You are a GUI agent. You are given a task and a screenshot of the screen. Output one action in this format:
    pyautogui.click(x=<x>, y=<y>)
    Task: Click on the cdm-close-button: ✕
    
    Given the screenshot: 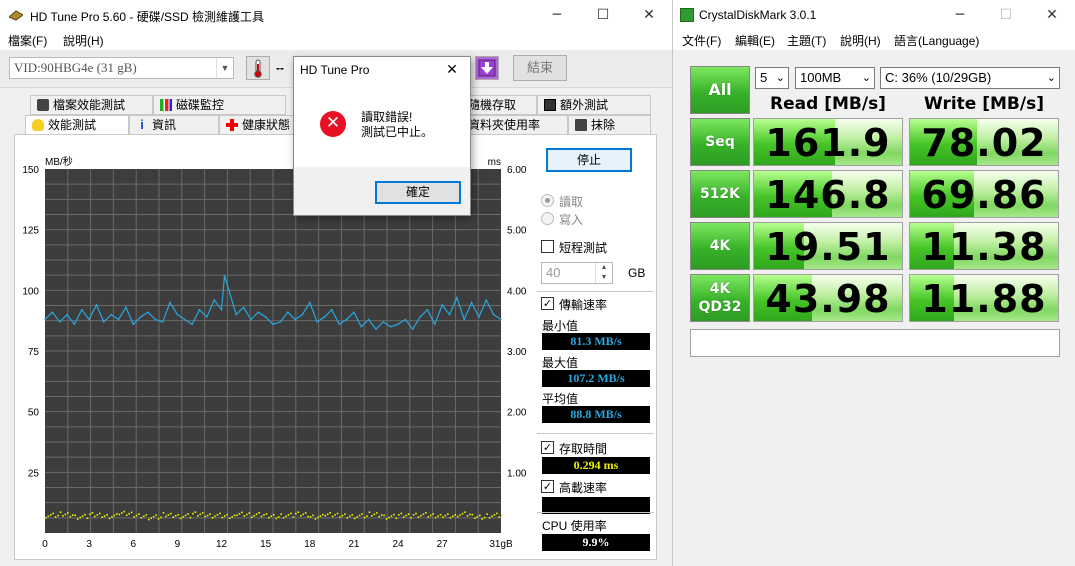 What is the action you would take?
    pyautogui.click(x=1052, y=15)
    